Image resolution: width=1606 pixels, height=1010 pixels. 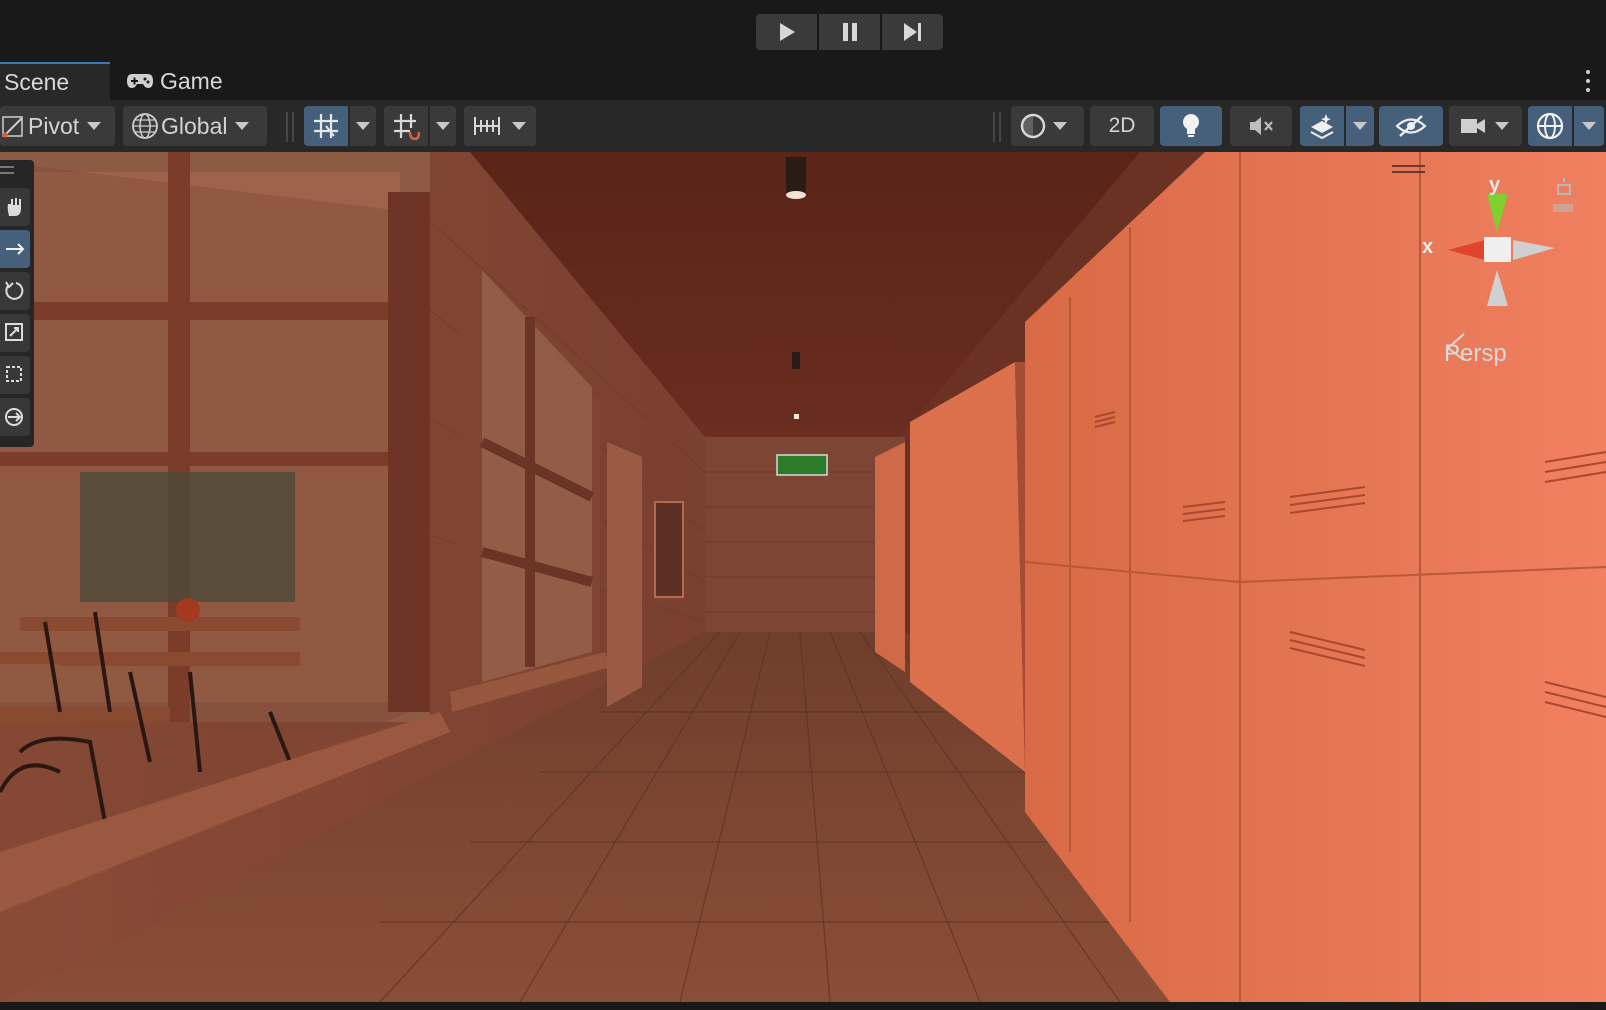 I want to click on gizmo-y-label: y, so click(x=1495, y=185).